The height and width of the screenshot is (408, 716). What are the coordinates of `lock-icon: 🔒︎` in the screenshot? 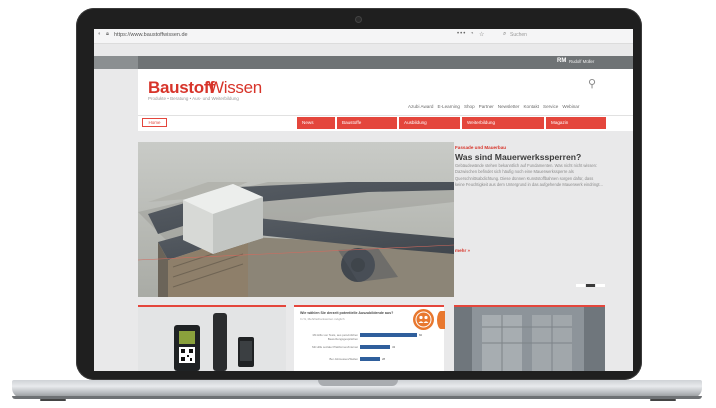 It's located at (107, 34).